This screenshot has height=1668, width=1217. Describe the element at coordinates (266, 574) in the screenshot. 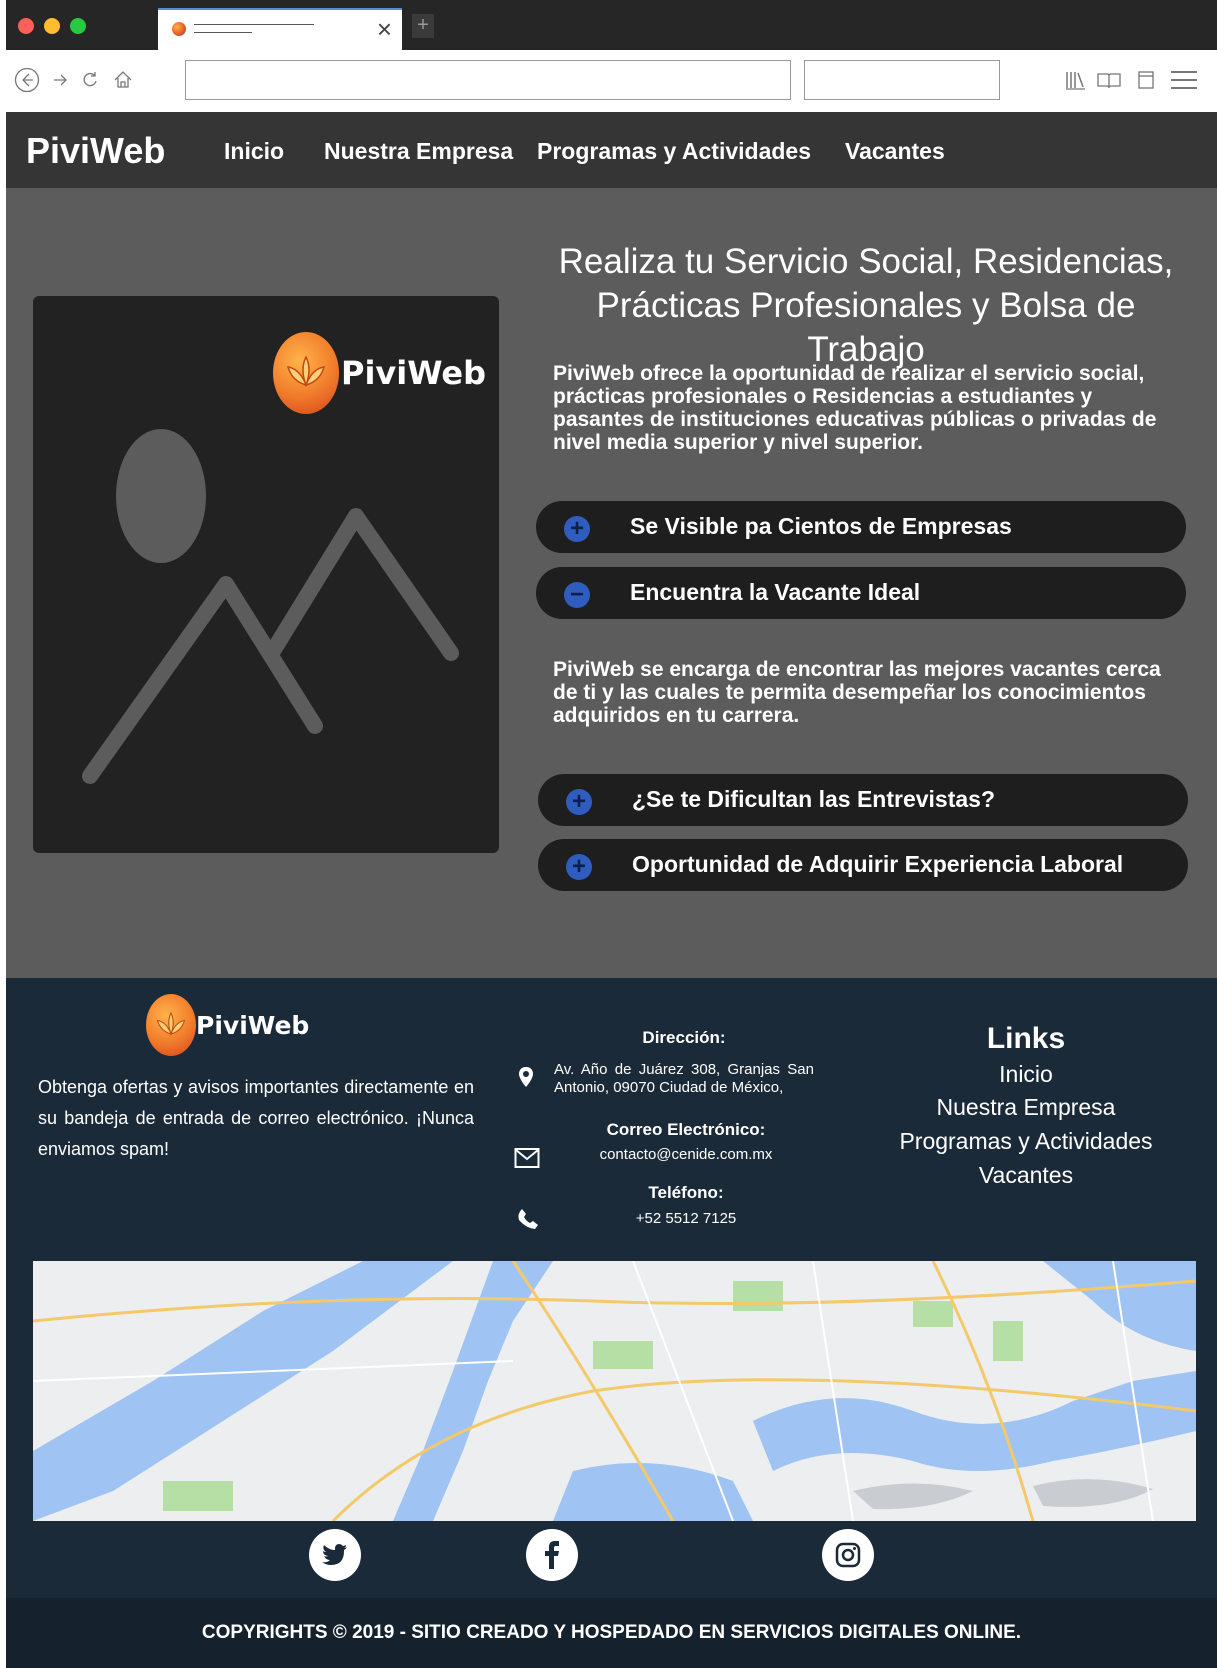

I see `image-placeholder: PiviWeb` at that location.